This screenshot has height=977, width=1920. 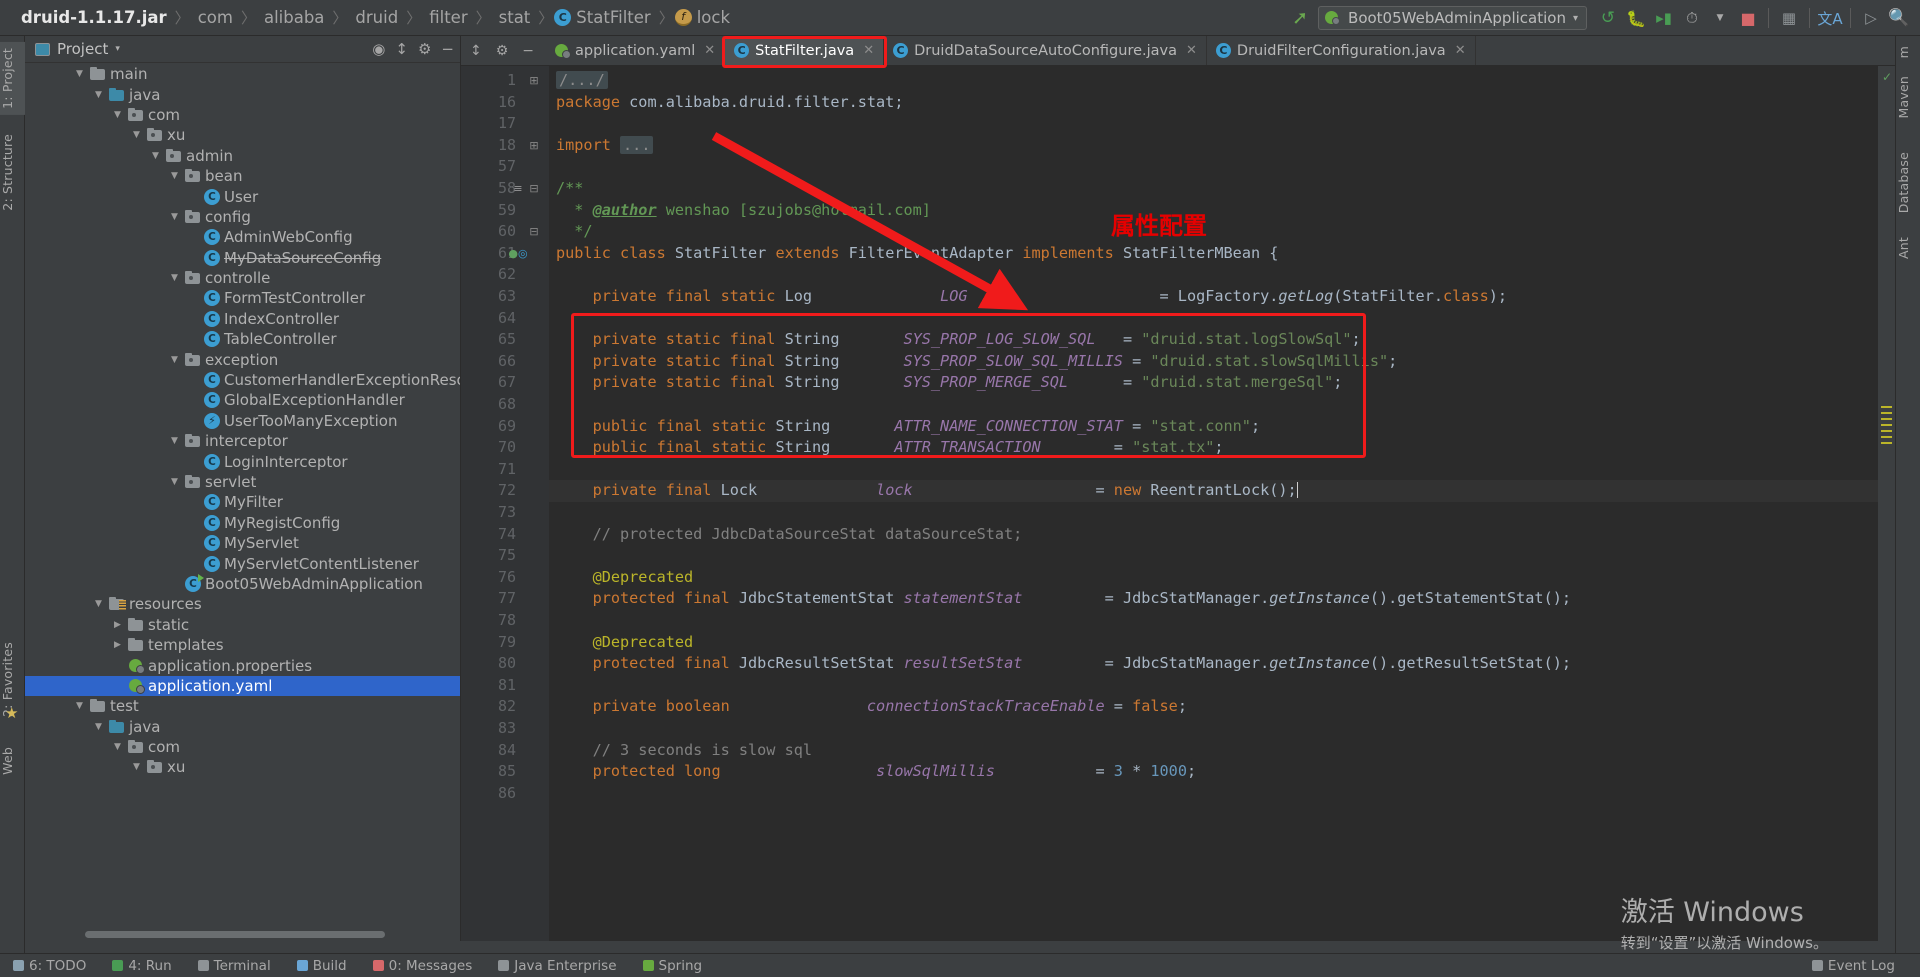 What do you see at coordinates (1871, 18) in the screenshot?
I see `terminal-icon: ▷` at bounding box center [1871, 18].